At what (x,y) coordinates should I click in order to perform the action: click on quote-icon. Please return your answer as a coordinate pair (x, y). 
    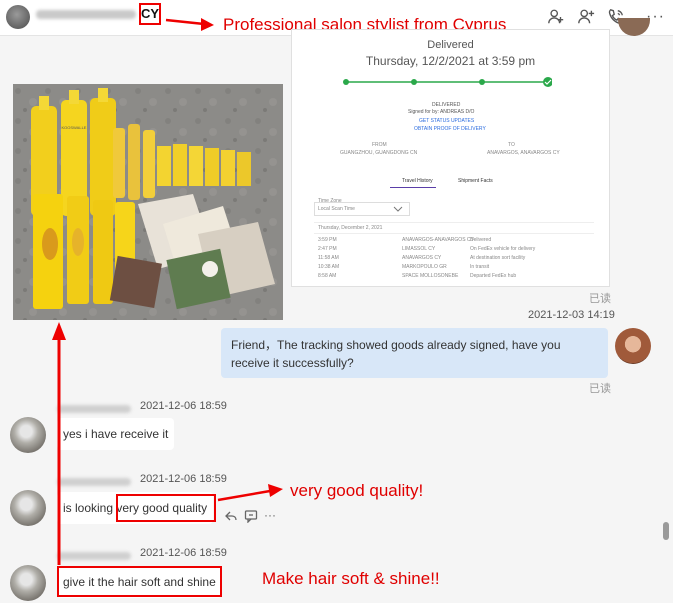
    Looking at the image, I should click on (251, 516).